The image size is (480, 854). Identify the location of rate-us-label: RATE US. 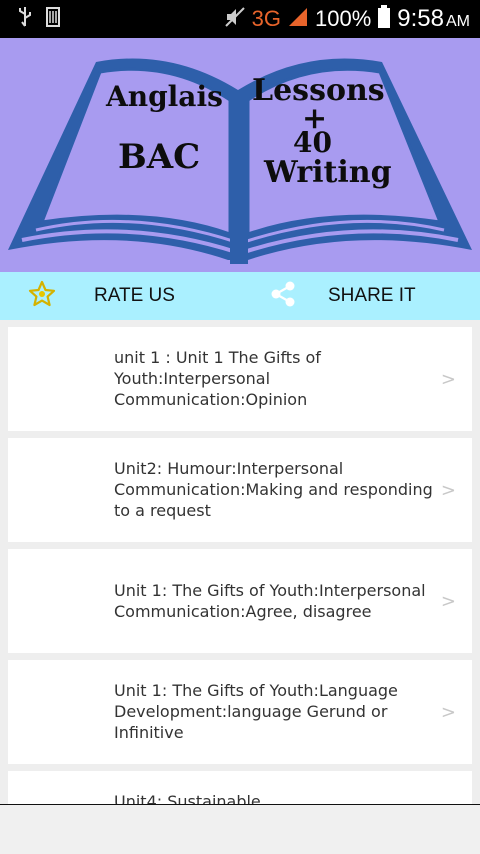
(134, 295).